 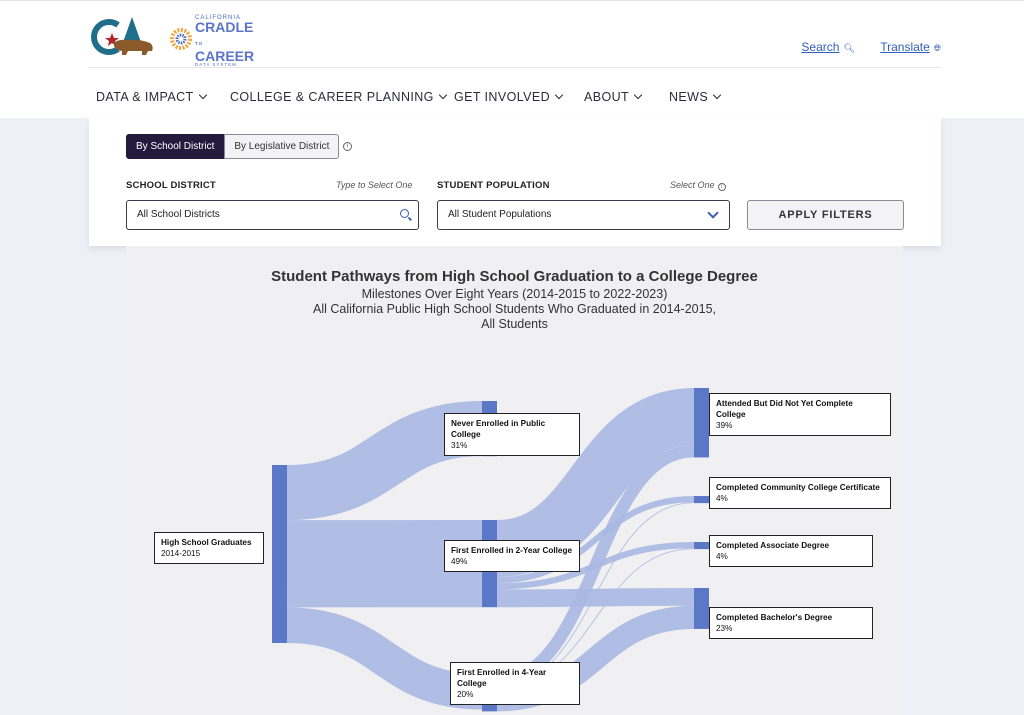 I want to click on node-label-name: Completed Community College Certificate, so click(x=798, y=487).